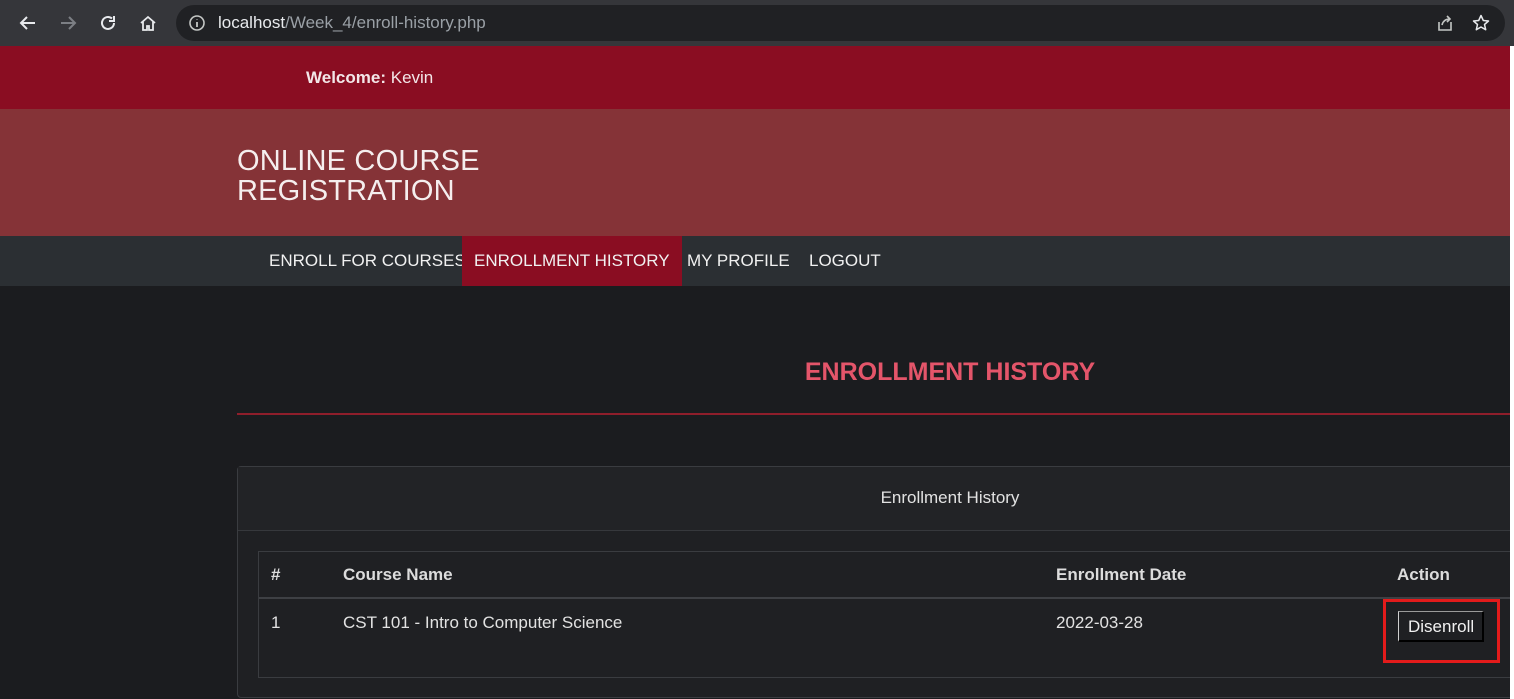 This screenshot has height=699, width=1514. Describe the element at coordinates (352, 22) in the screenshot. I see `url-text: localhost/Week_4/enroll-history.php` at that location.